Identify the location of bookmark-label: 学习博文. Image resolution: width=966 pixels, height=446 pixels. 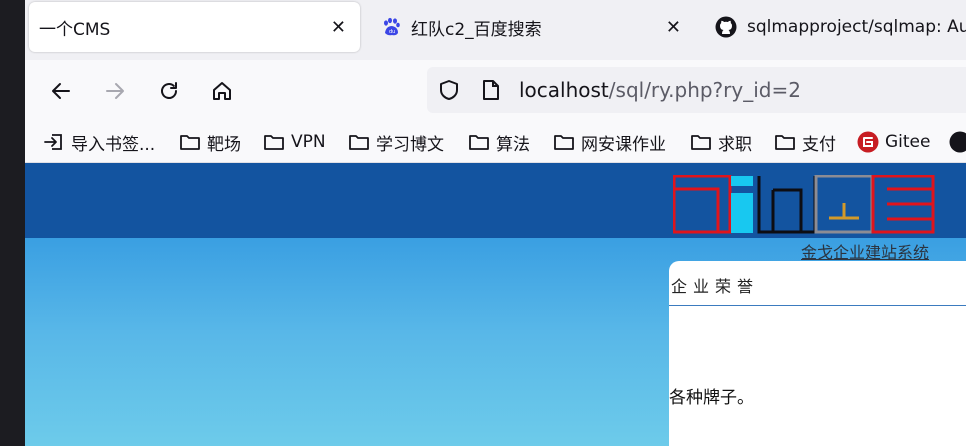
(410, 144).